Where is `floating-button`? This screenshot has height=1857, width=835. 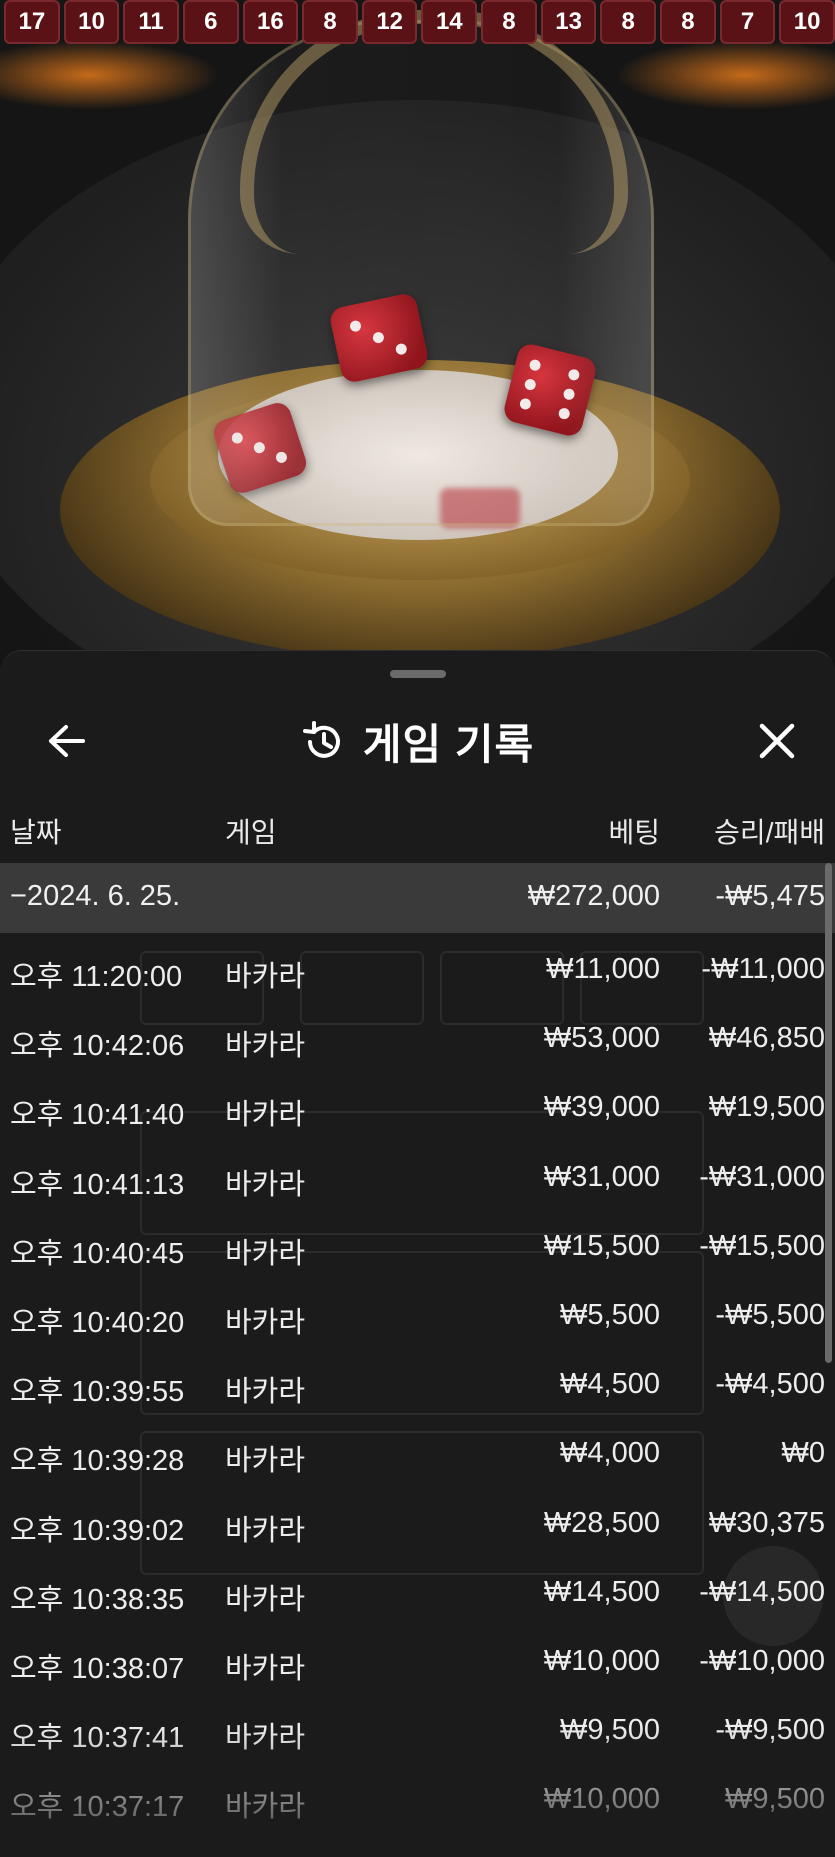
floating-button is located at coordinates (773, 1596).